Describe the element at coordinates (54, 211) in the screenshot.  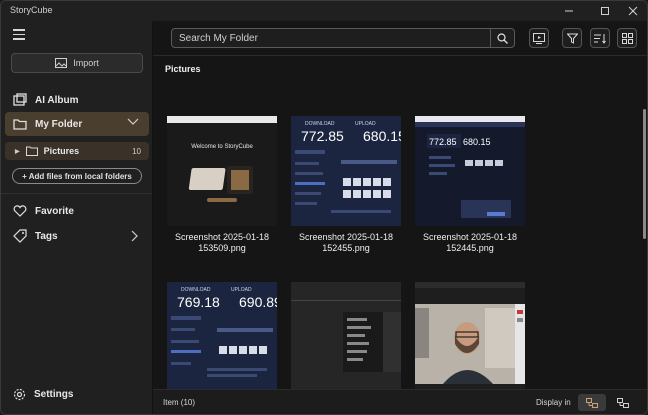
I see `nav-label: Favorite` at that location.